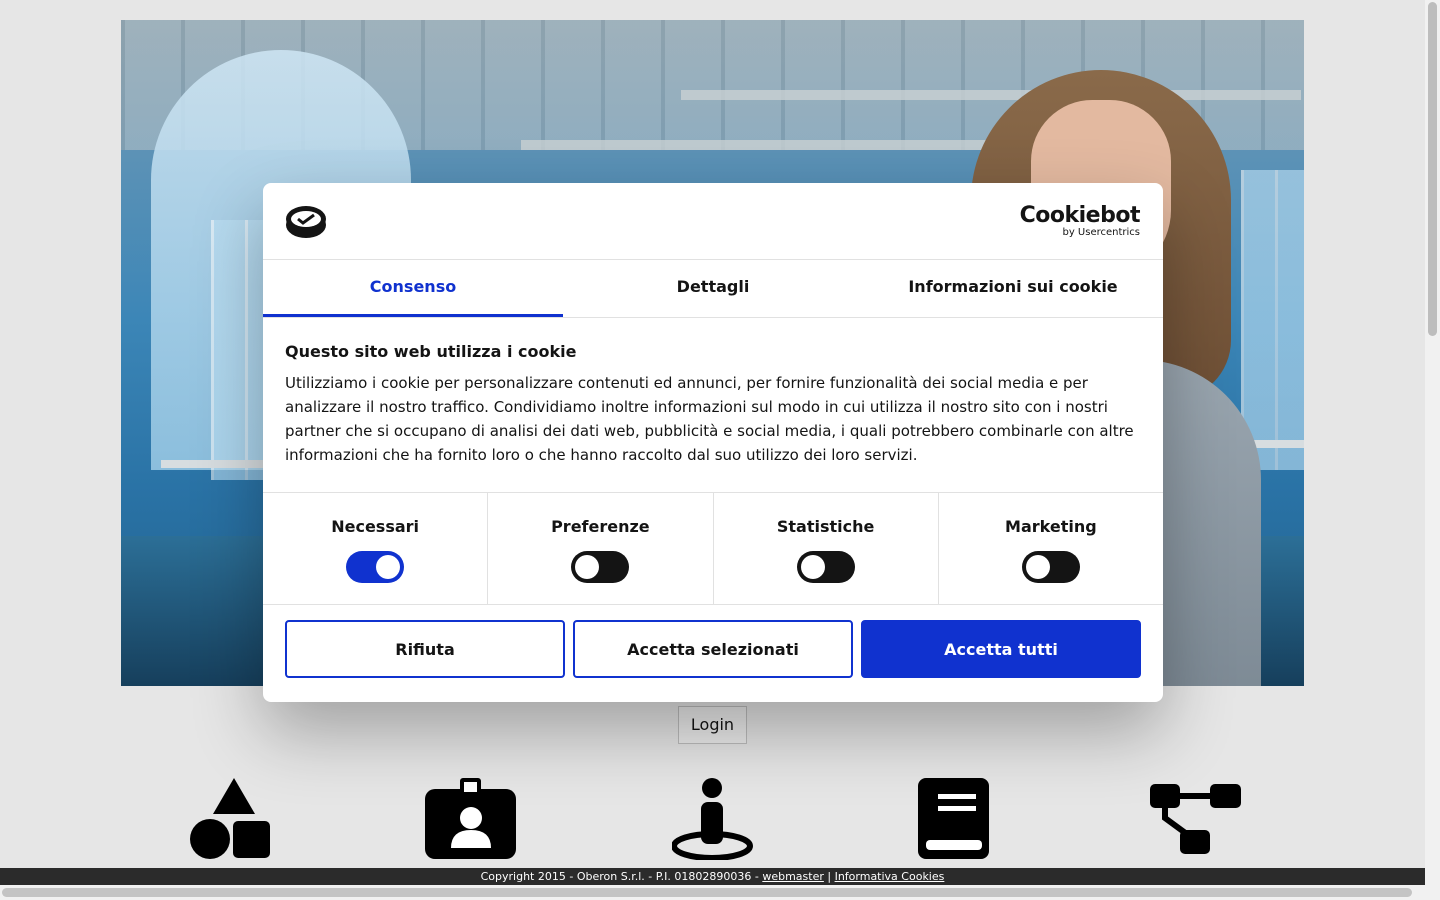 The width and height of the screenshot is (1440, 900). Describe the element at coordinates (1013, 288) in the screenshot. I see `tab-informazioni-cookie: Informazioni sui cookie` at that location.